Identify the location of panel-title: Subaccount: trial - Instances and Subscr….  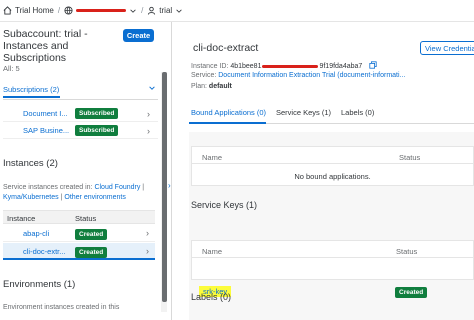
(45, 46).